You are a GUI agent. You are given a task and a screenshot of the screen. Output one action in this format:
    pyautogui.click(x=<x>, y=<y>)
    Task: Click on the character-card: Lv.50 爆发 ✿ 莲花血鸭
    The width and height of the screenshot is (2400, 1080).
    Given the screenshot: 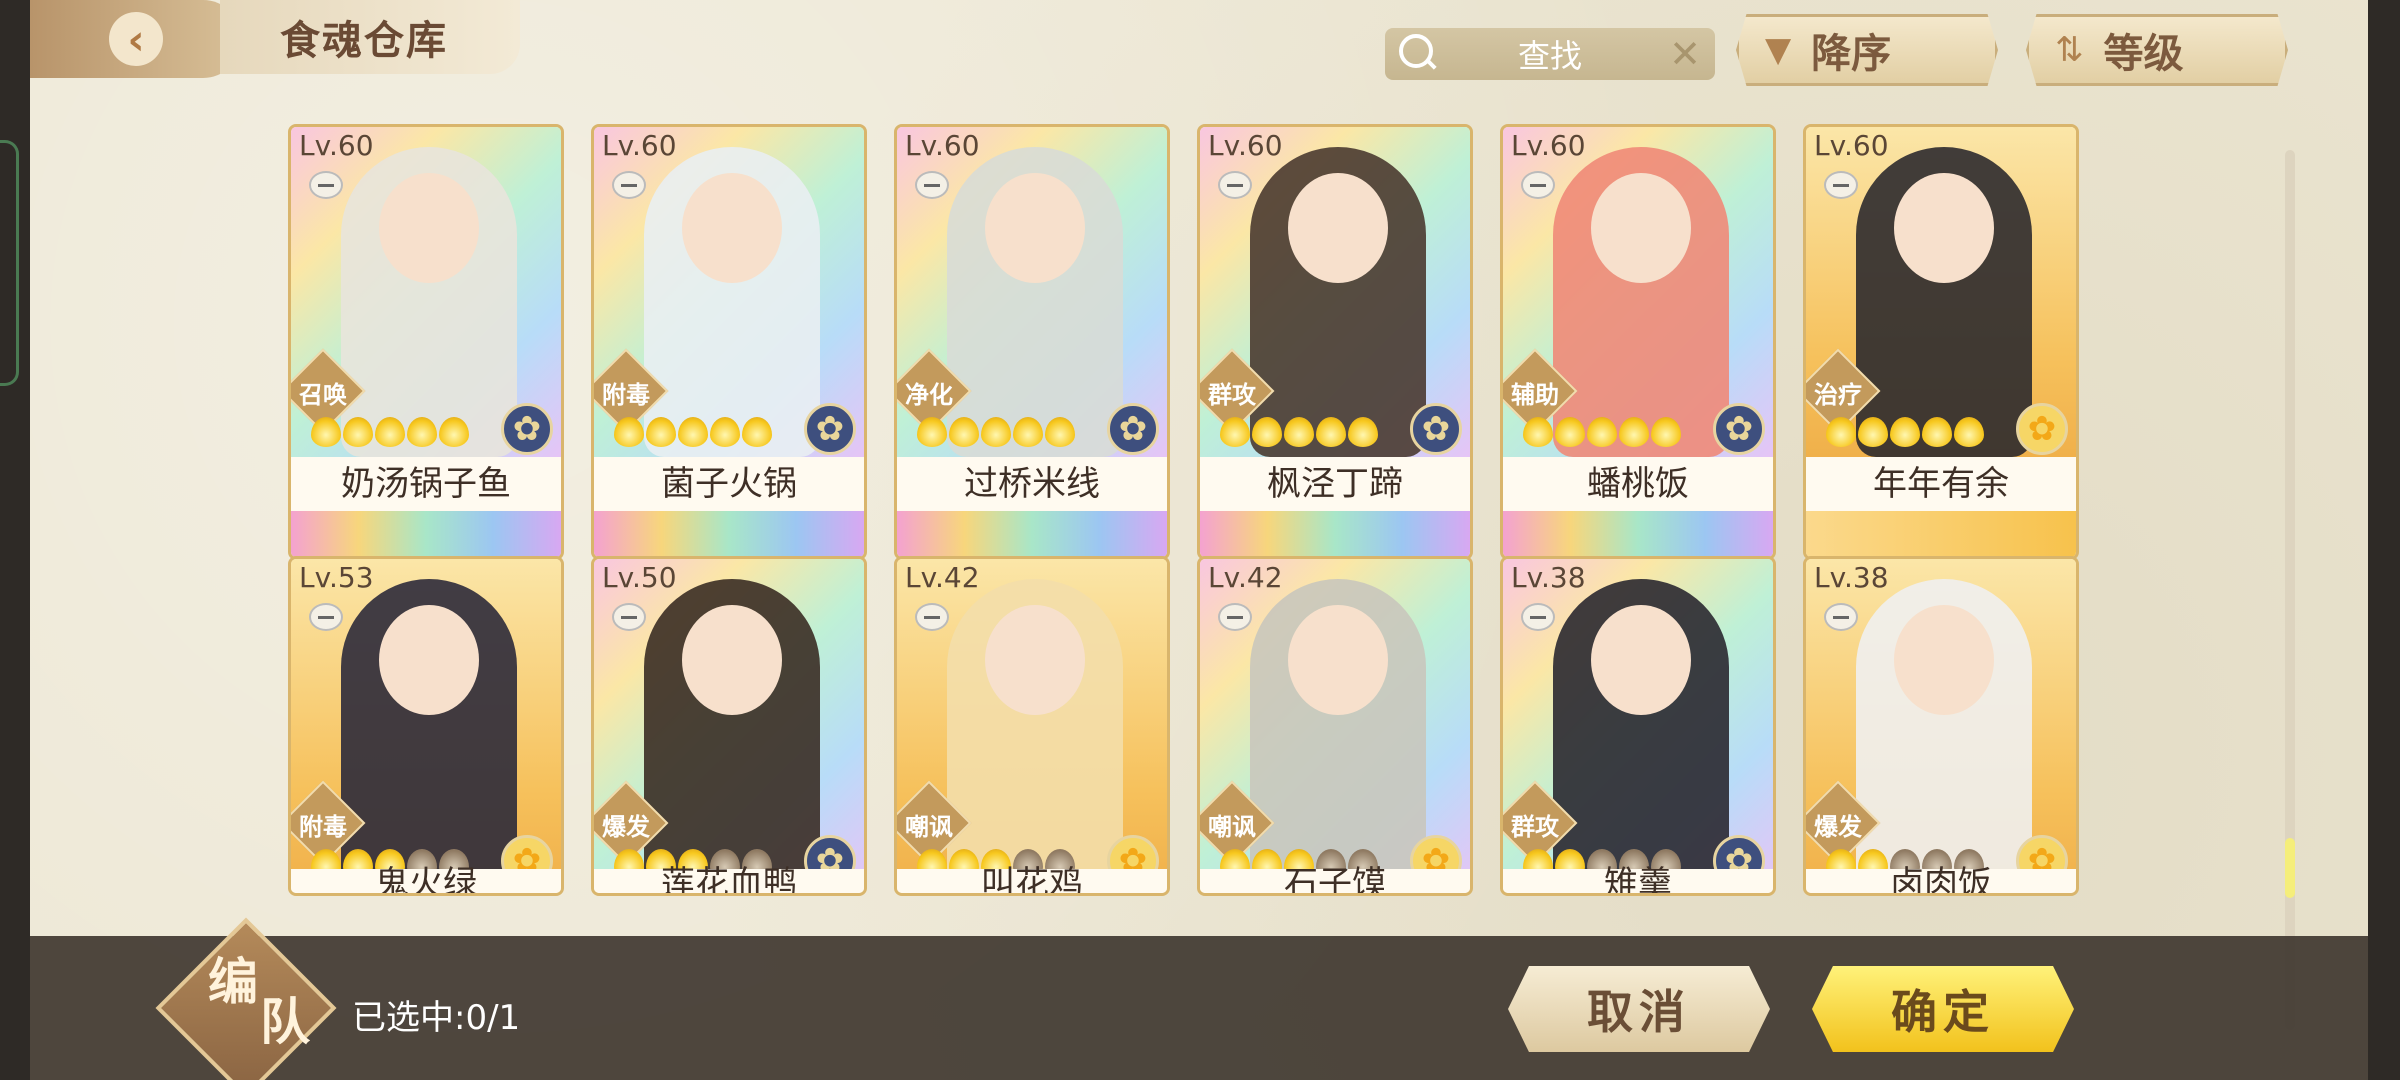 What is the action you would take?
    pyautogui.click(x=729, y=726)
    